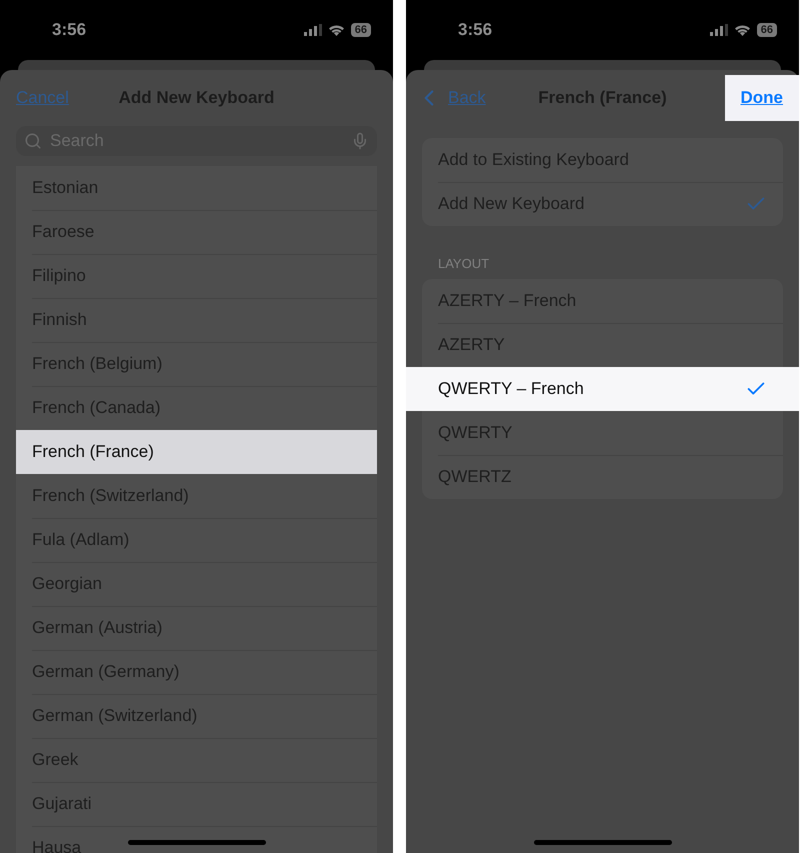  I want to click on done-button: Done, so click(761, 98).